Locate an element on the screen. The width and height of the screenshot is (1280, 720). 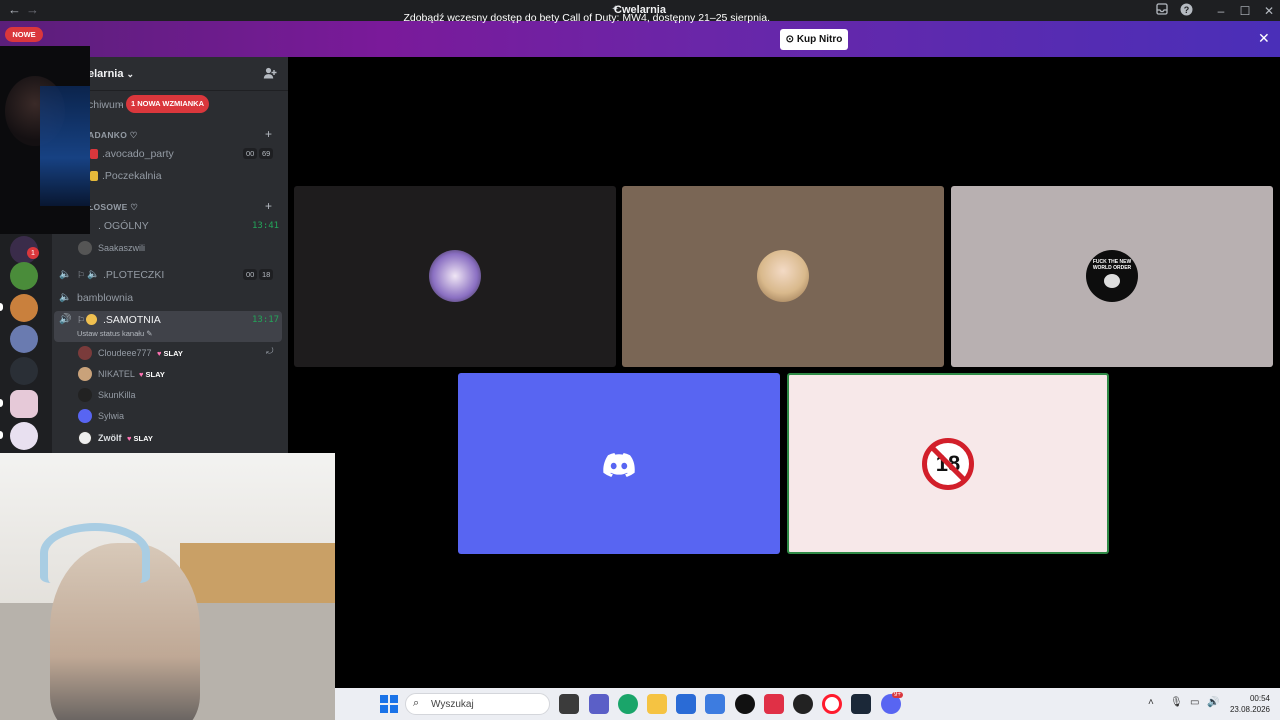
opera-icon is located at coordinates (832, 704).